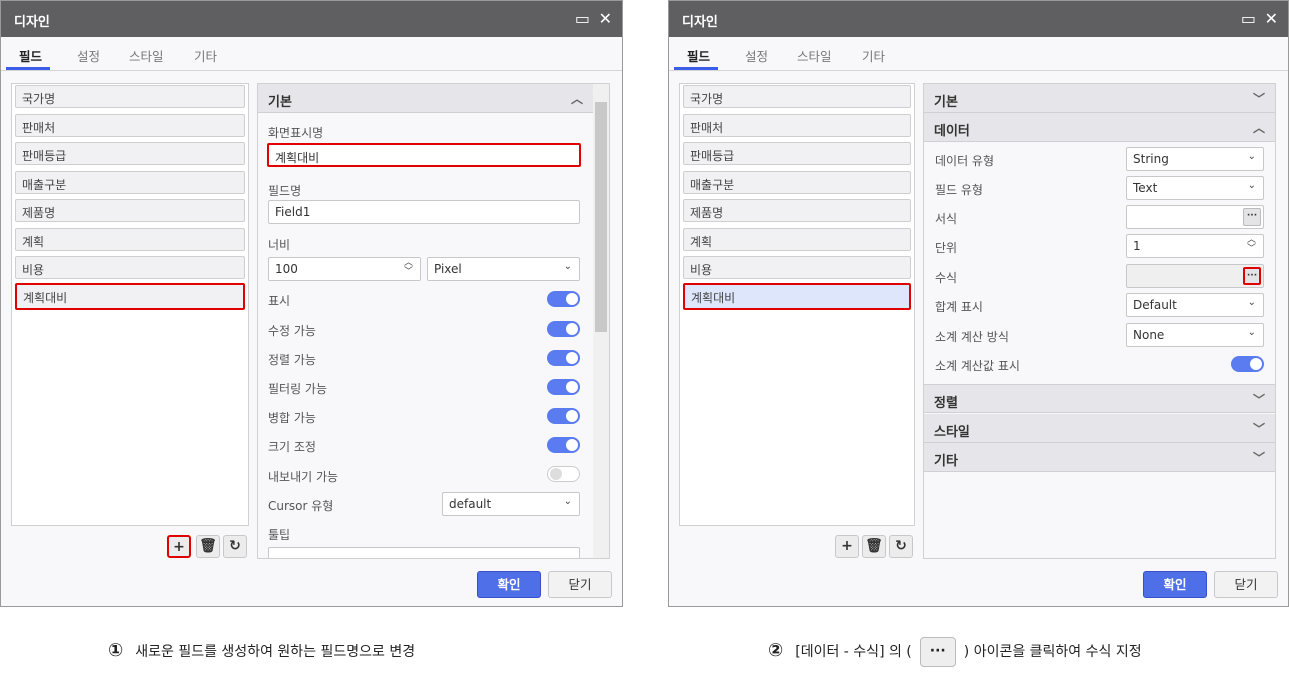  Describe the element at coordinates (1099, 398) in the screenshot. I see `section-align: 정렬 ﹀` at that location.